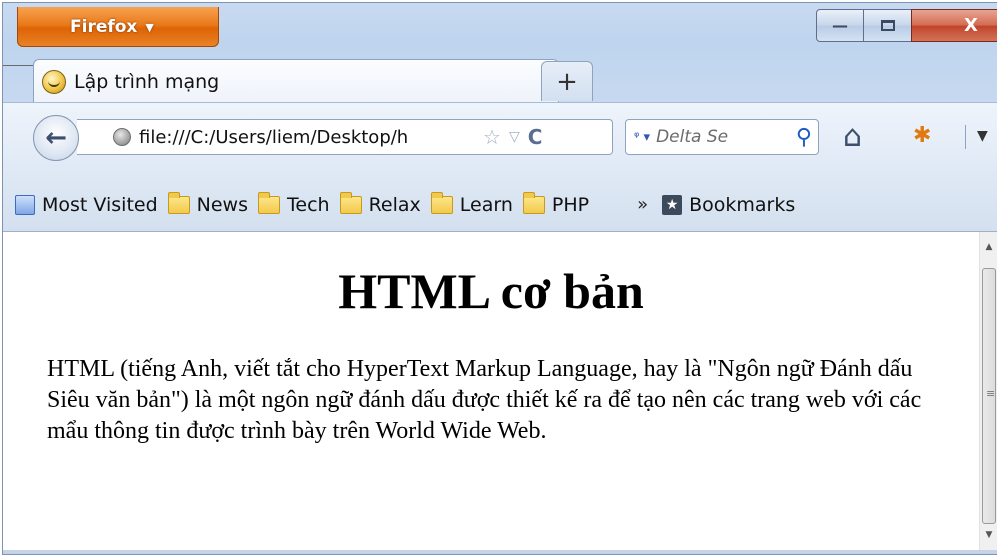  Describe the element at coordinates (296, 81) in the screenshot. I see `tab-active: Lập trình mạng` at that location.